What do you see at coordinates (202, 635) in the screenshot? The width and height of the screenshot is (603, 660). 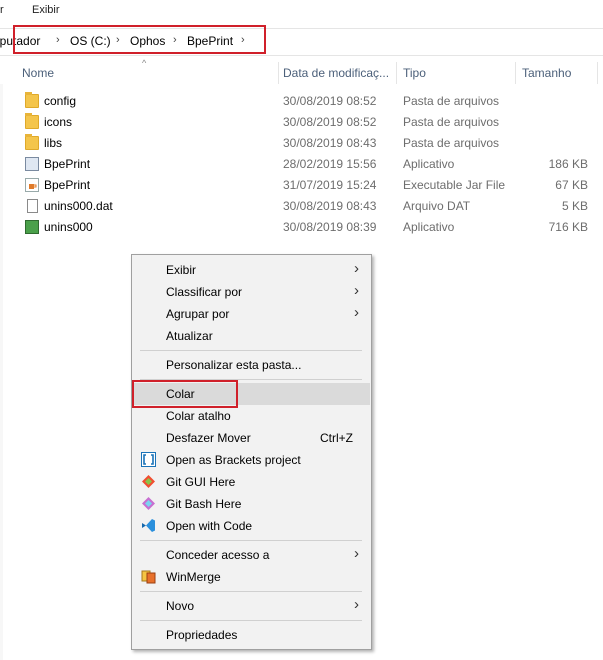 I see `menu-item-label: Propriedades` at bounding box center [202, 635].